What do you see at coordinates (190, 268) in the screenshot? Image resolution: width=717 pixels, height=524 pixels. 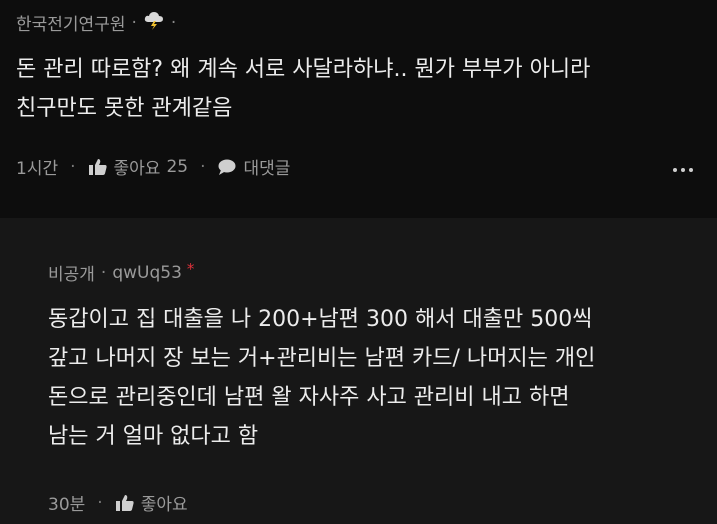 I see `author-marker: *` at bounding box center [190, 268].